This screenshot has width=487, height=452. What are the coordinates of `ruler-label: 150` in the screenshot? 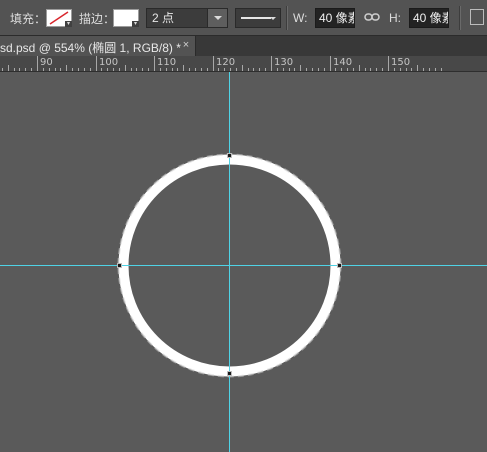 It's located at (401, 62).